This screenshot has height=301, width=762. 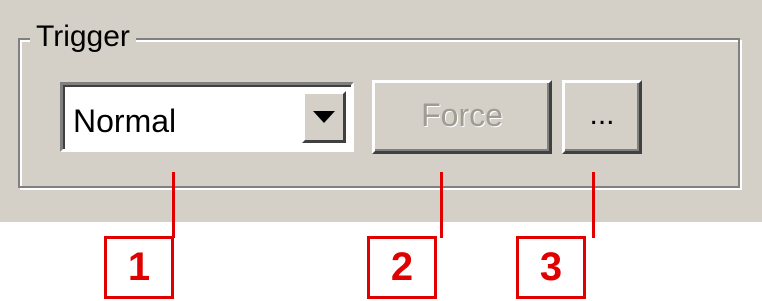 I want to click on force-button-label: Force, so click(x=462, y=115).